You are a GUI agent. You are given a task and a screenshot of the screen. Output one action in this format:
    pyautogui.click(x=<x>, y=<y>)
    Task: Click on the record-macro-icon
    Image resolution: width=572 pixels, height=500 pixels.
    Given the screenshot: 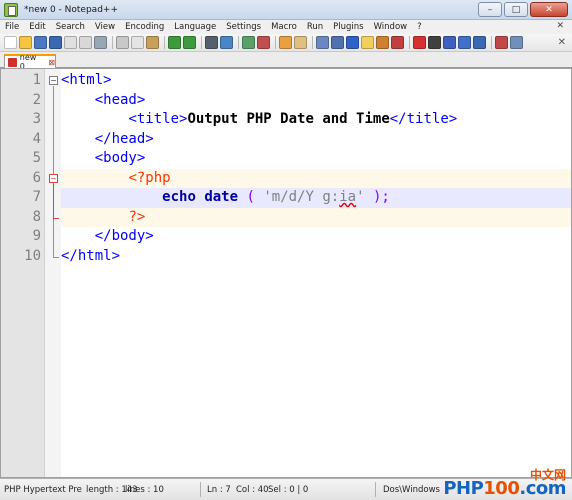 What is the action you would take?
    pyautogui.click(x=419, y=42)
    